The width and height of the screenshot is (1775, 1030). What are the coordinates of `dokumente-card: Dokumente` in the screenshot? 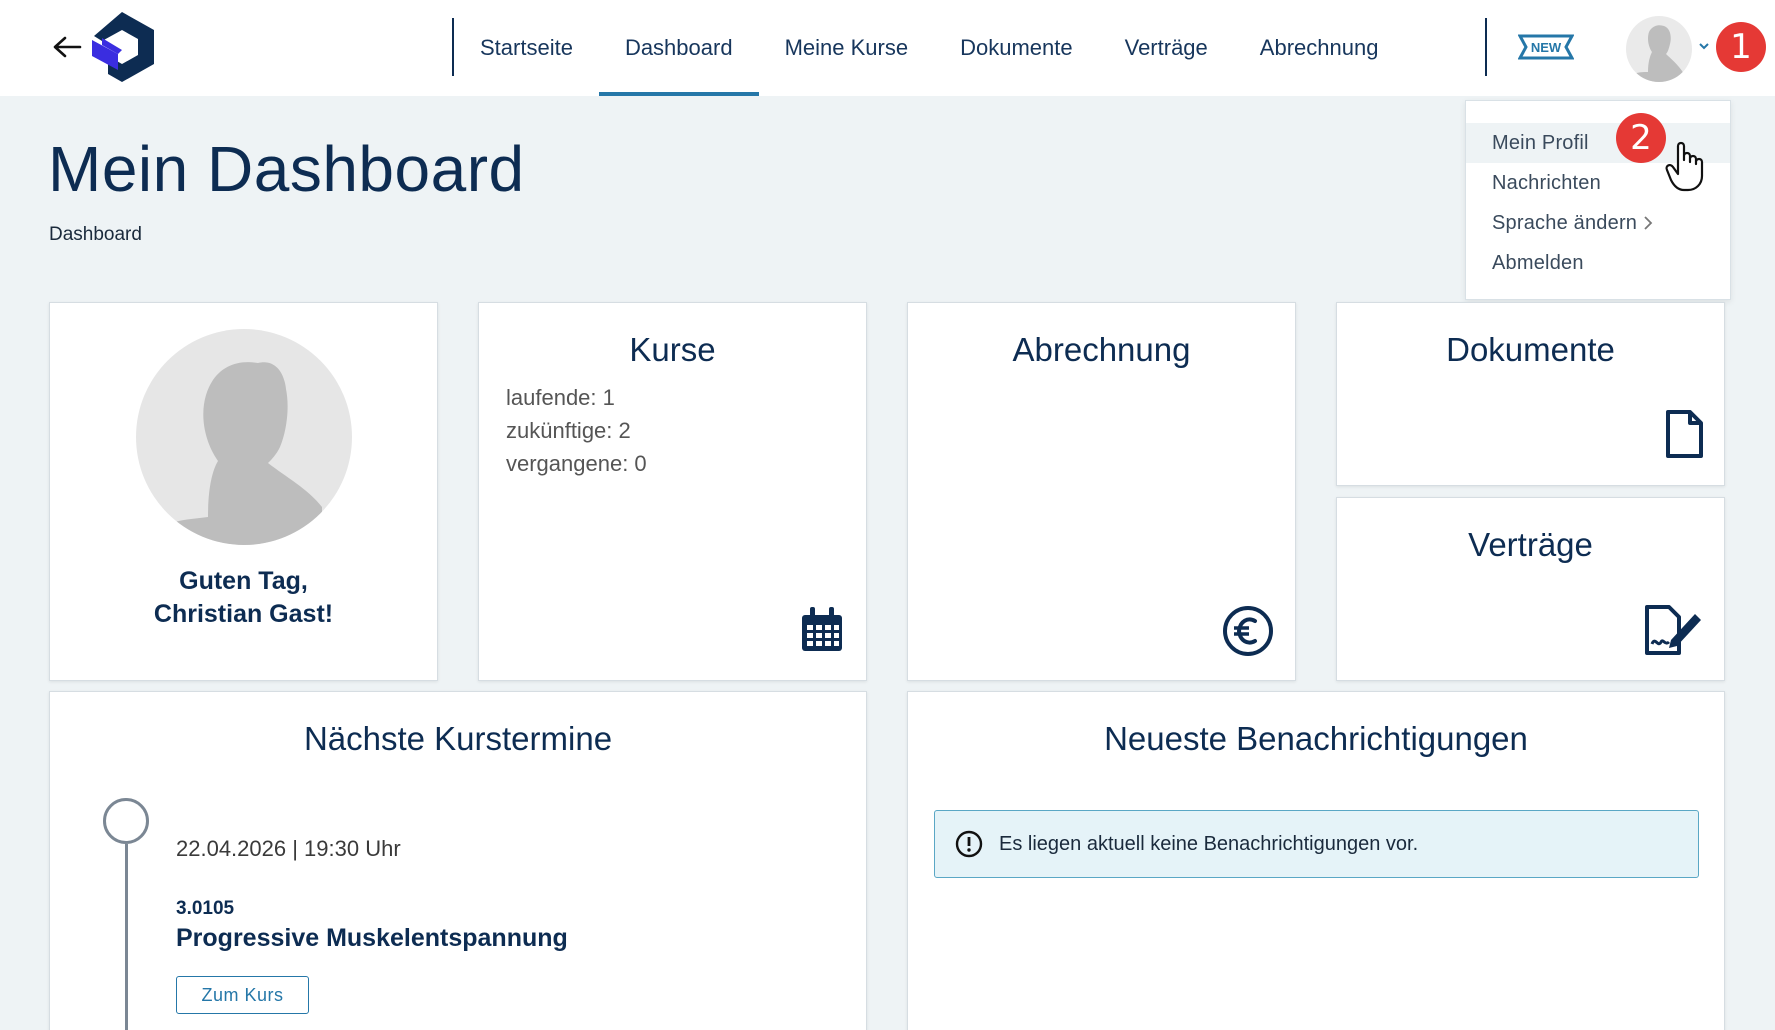 It's located at (1530, 394).